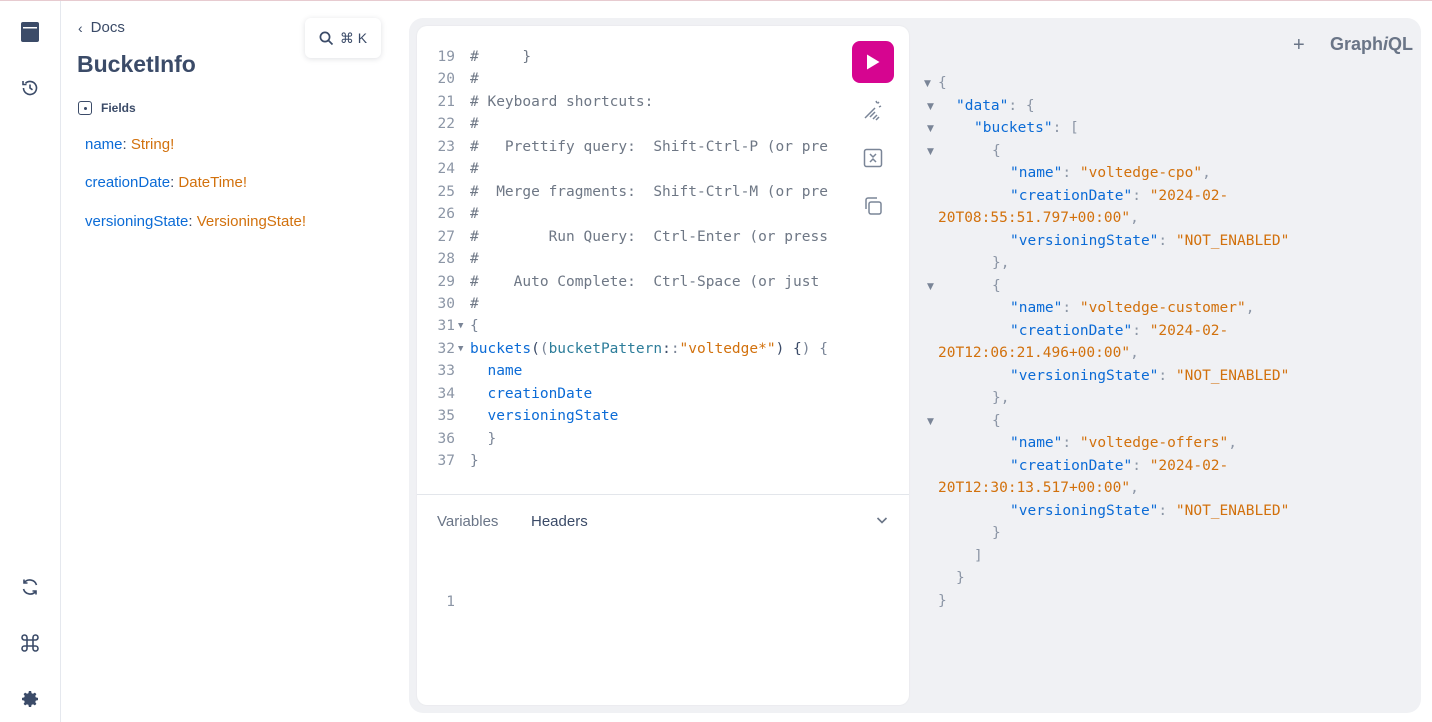 This screenshot has width=1432, height=722. Describe the element at coordinates (104, 144) in the screenshot. I see `field-name: name` at that location.